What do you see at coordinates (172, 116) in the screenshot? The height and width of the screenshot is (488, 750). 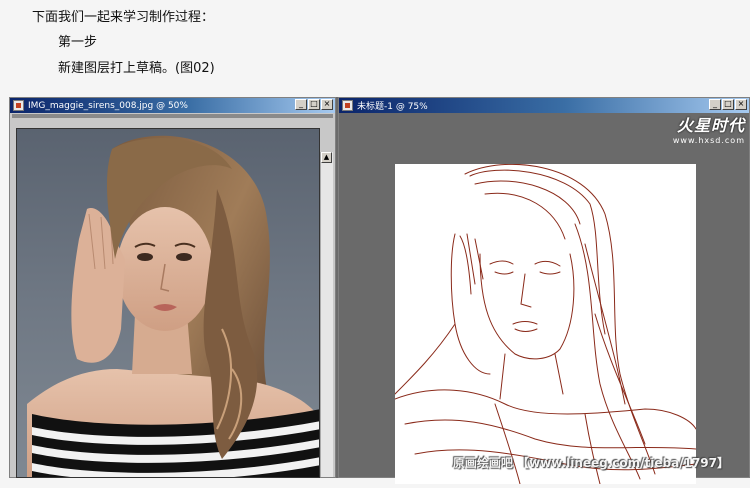 I see `ruler-bar` at bounding box center [172, 116].